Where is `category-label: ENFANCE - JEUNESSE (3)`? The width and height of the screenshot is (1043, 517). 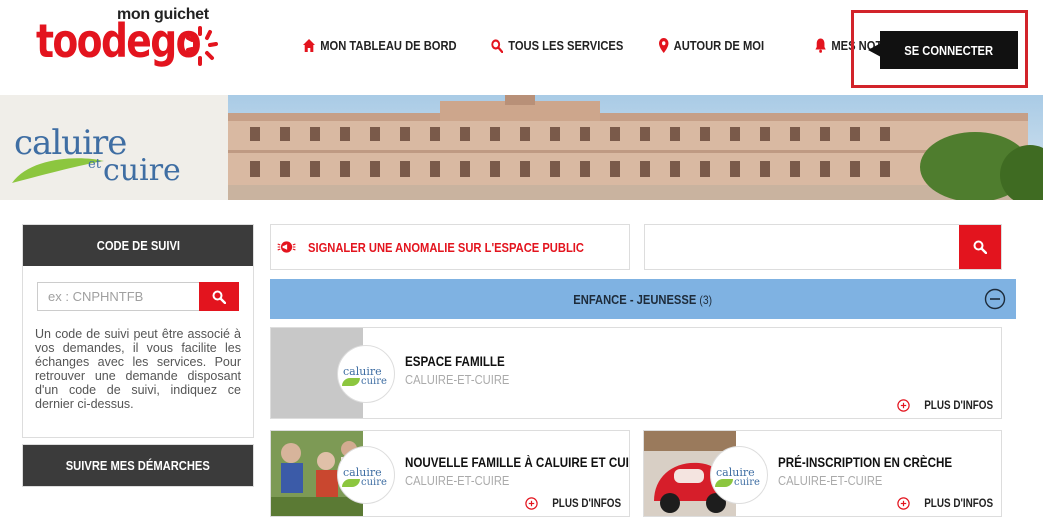 category-label: ENFANCE - JEUNESSE (3) is located at coordinates (643, 299).